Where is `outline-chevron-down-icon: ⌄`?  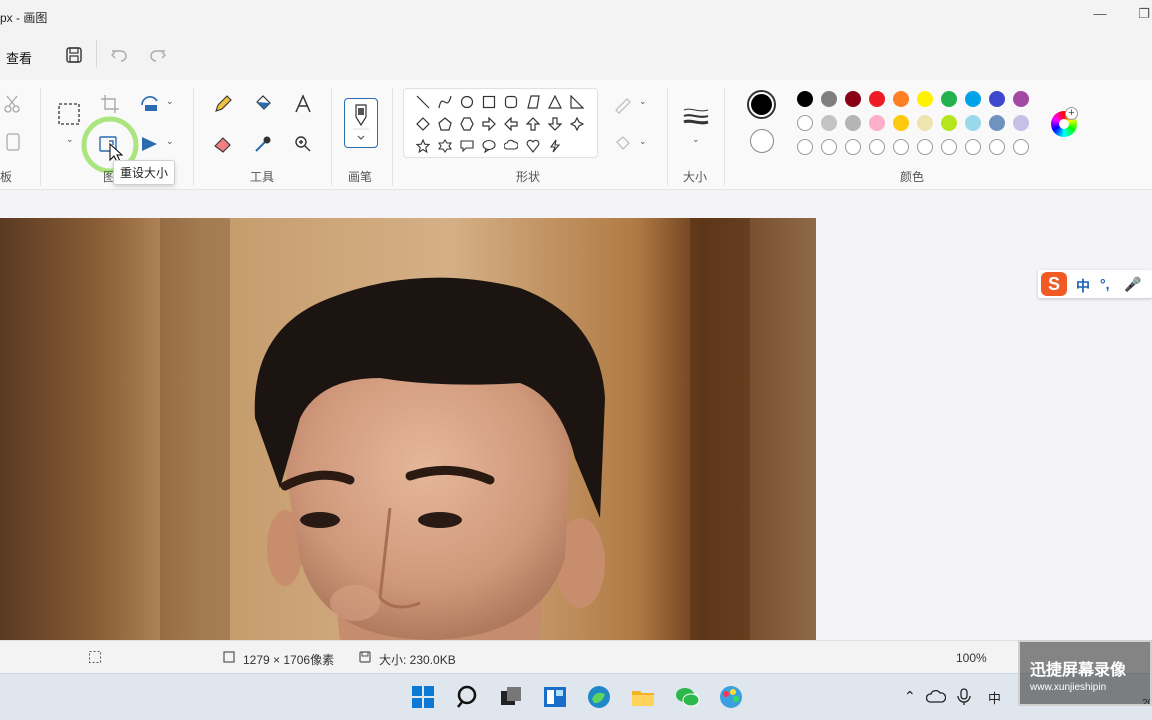 outline-chevron-down-icon: ⌄ is located at coordinates (643, 101).